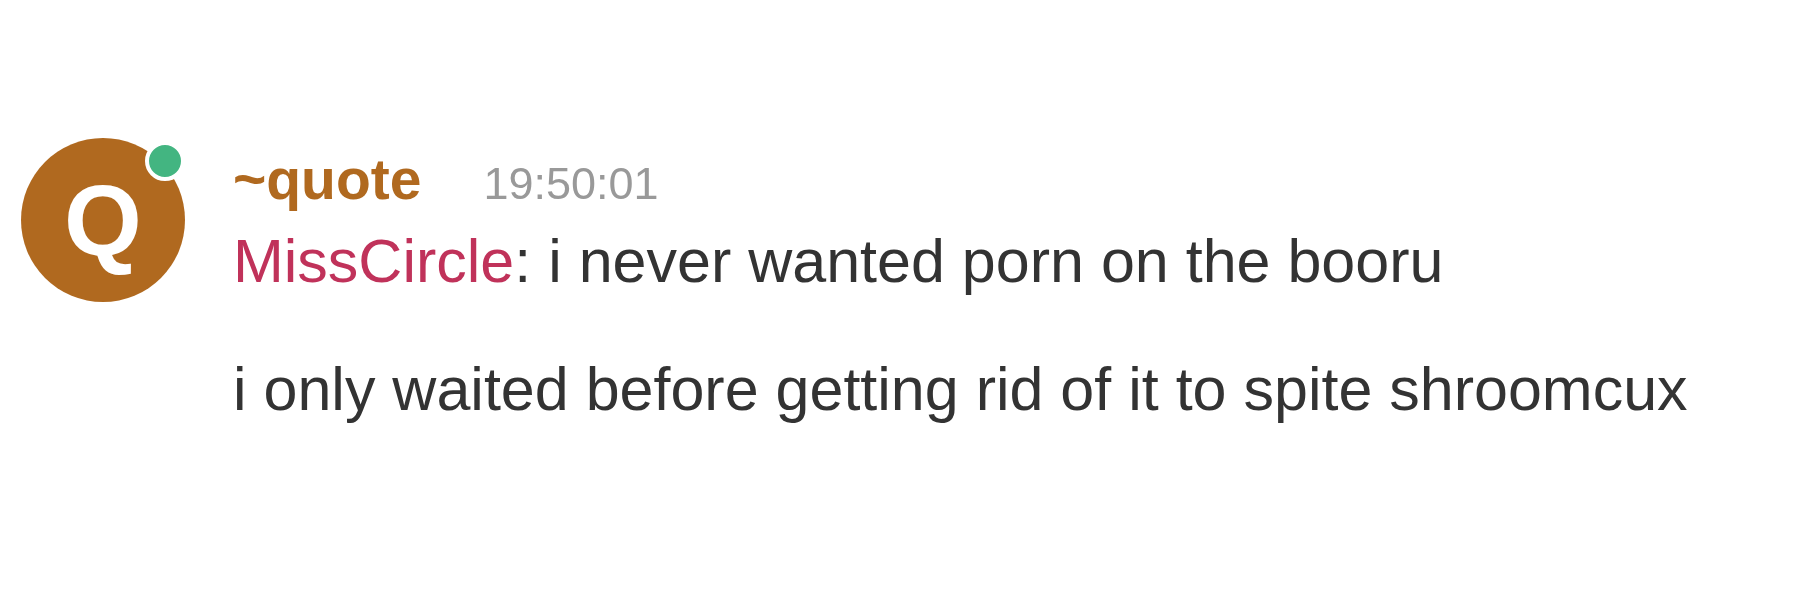 Image resolution: width=1800 pixels, height=600 pixels. What do you see at coordinates (839, 261) in the screenshot?
I see `message-text: MissCircle: i never wanted porn on the booru` at bounding box center [839, 261].